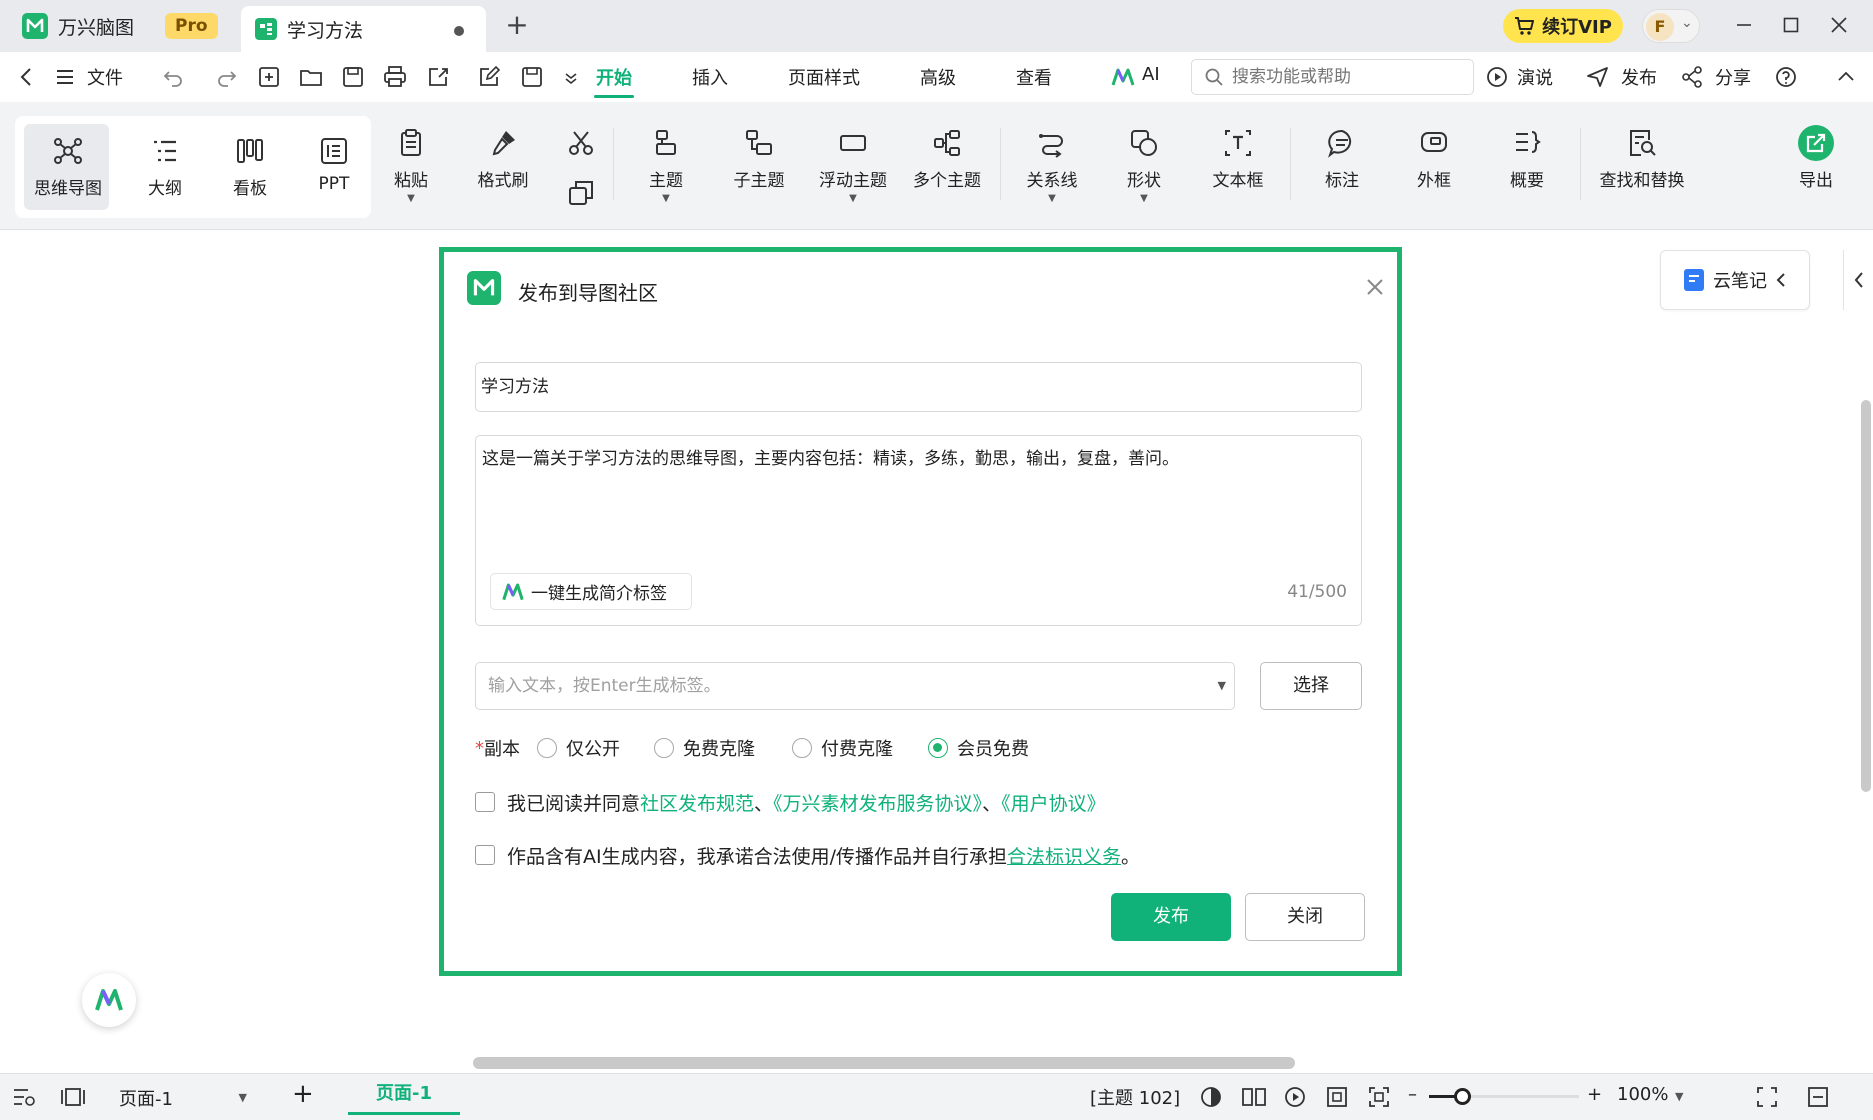 The width and height of the screenshot is (1873, 1120). I want to click on new-tab-button: +, so click(517, 25).